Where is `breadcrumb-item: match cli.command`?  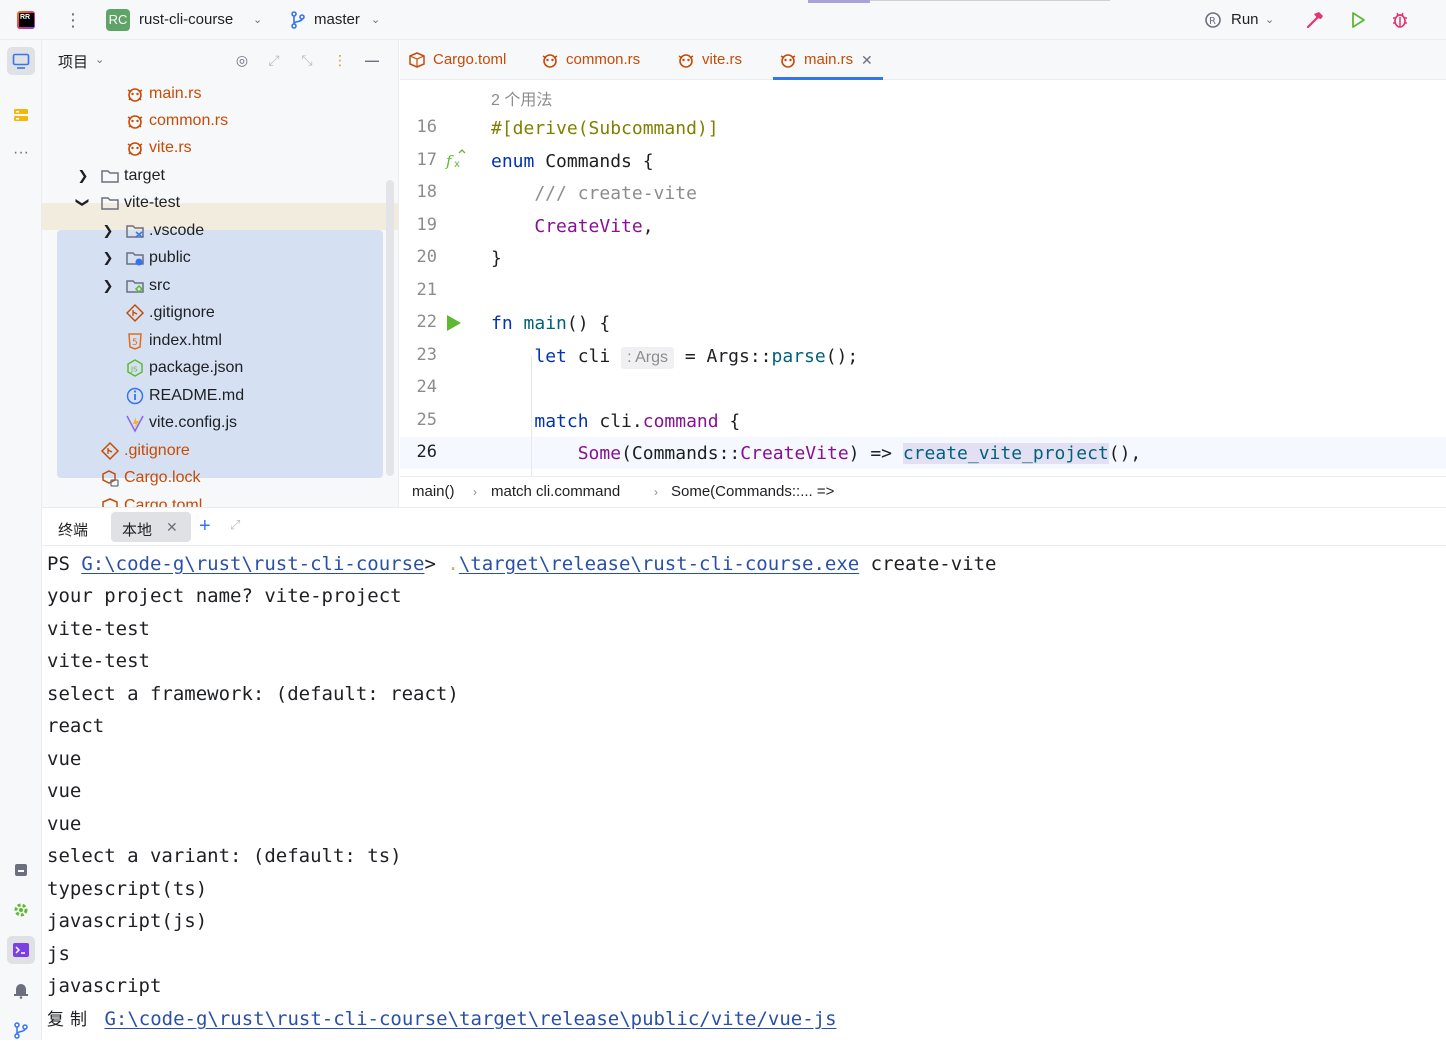 breadcrumb-item: match cli.command is located at coordinates (555, 492).